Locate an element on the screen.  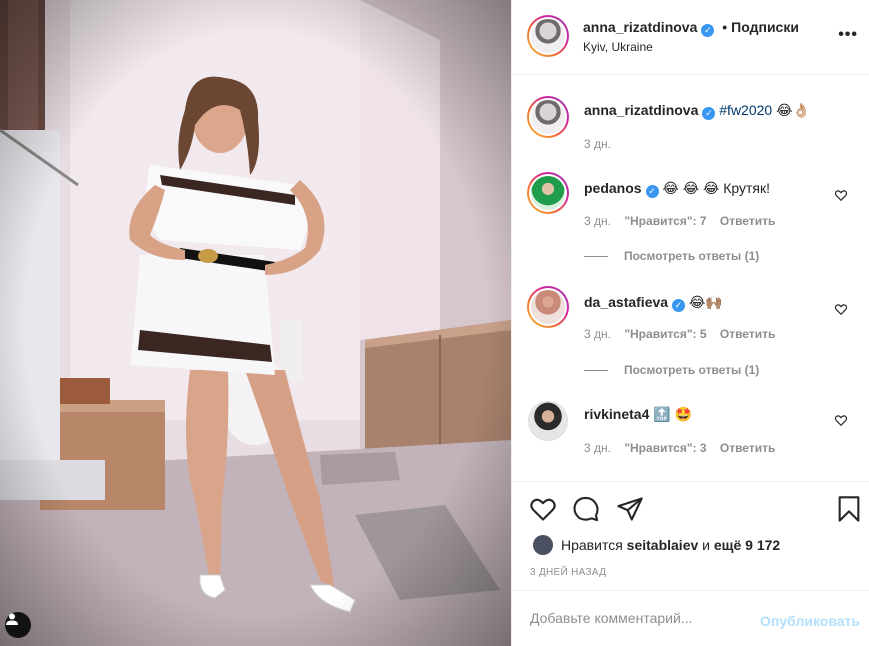
author-username: anna_rizatdinova is located at coordinates (640, 27).